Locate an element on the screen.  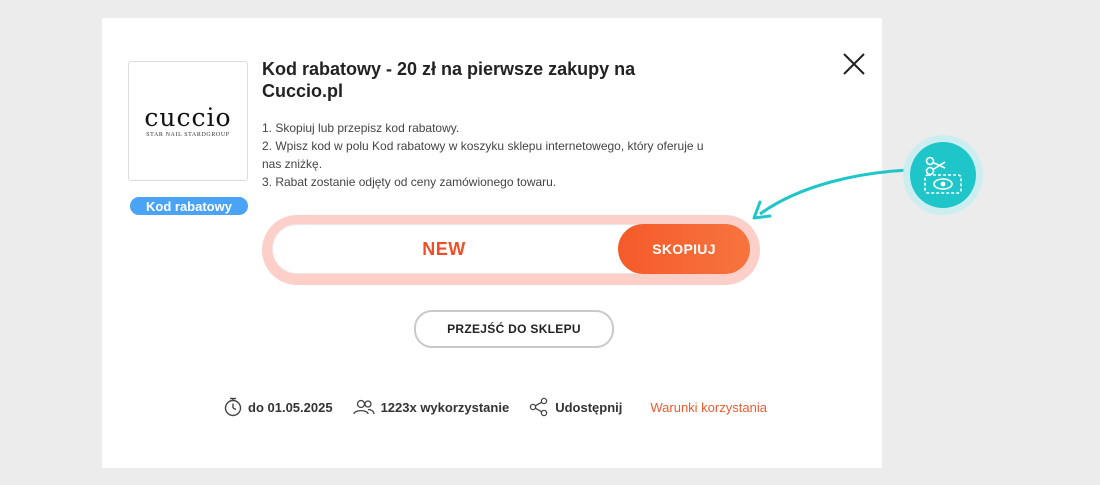
usage-text: 1223x wykorzystanie is located at coordinates (445, 407).